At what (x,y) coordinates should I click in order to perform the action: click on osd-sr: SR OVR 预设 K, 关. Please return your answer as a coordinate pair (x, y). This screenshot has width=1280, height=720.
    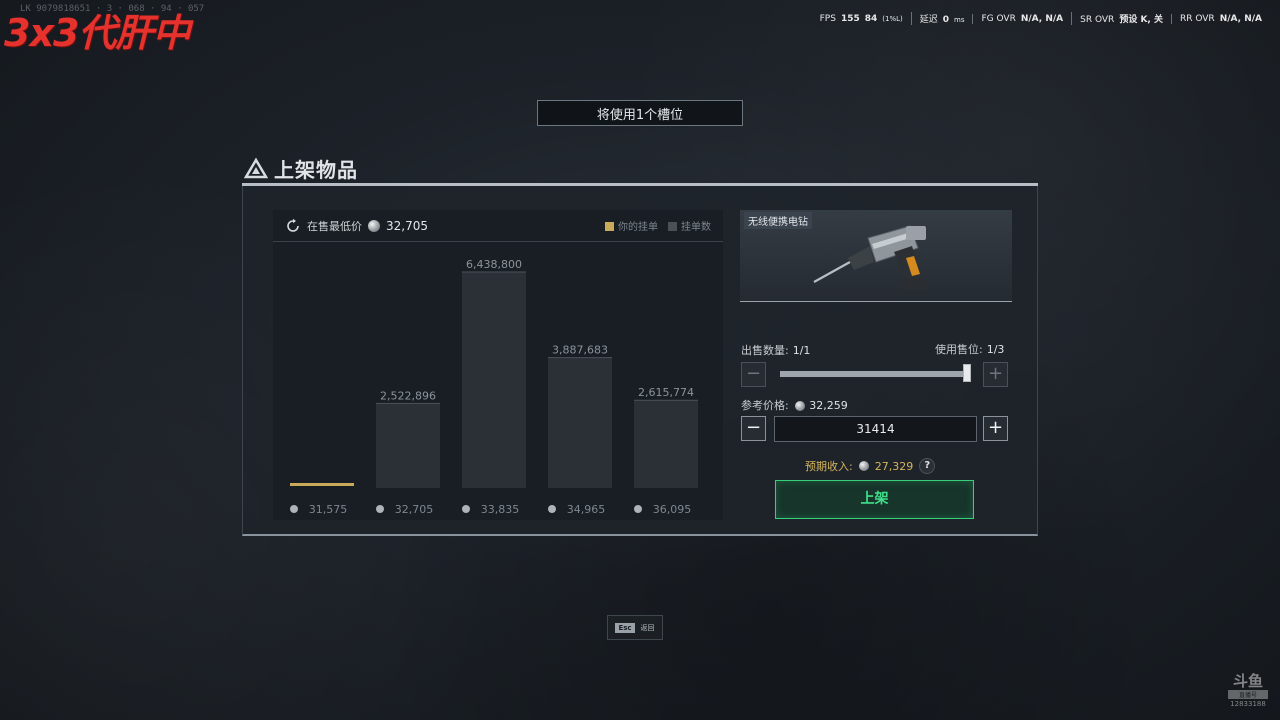
    Looking at the image, I should click on (1121, 18).